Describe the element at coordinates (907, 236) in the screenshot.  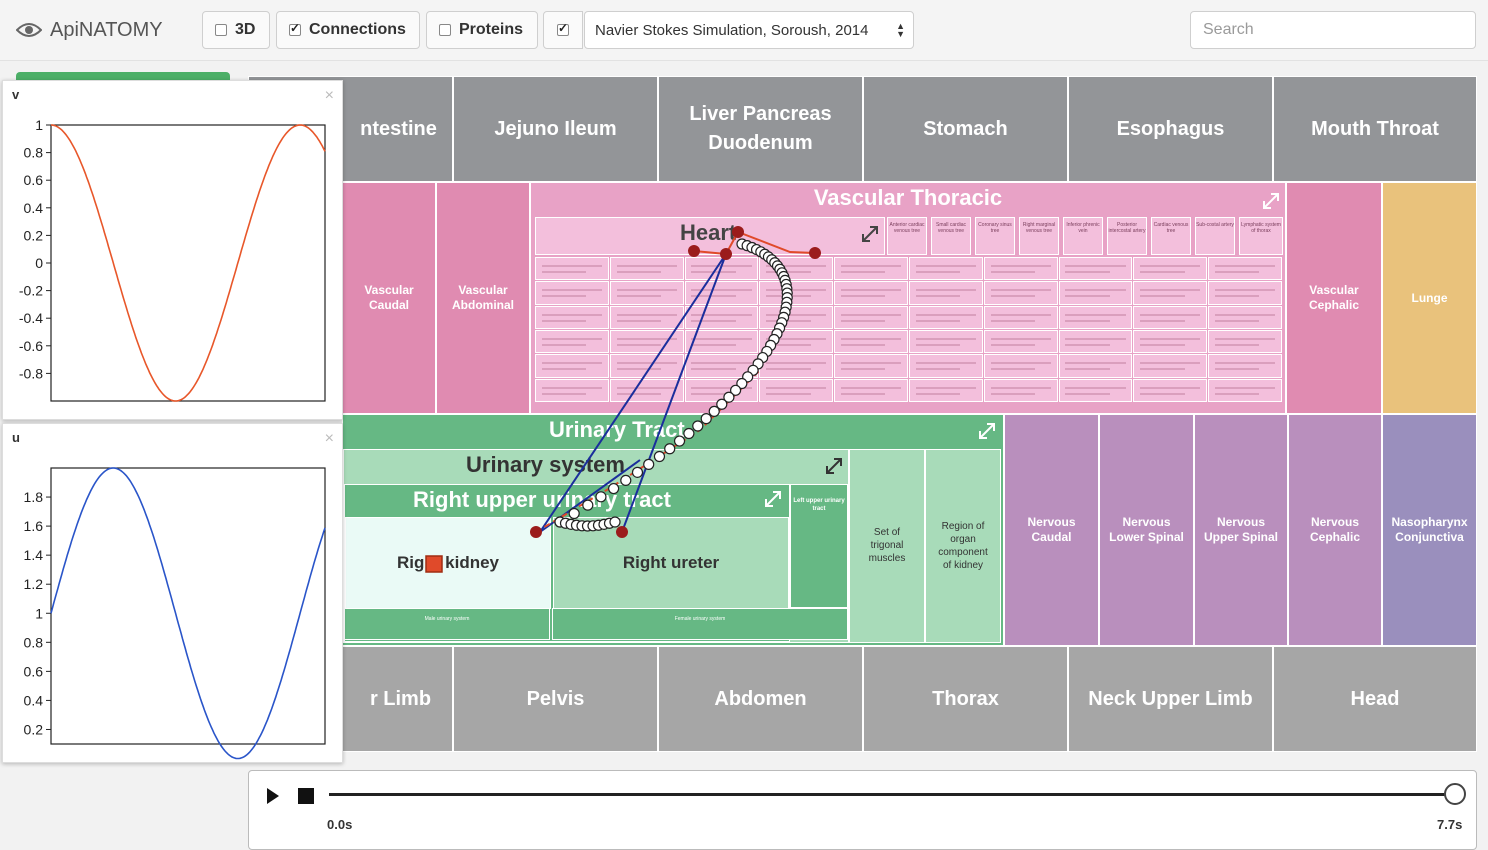
I see `heart-subtile: Anterior cardiac venous tree` at that location.